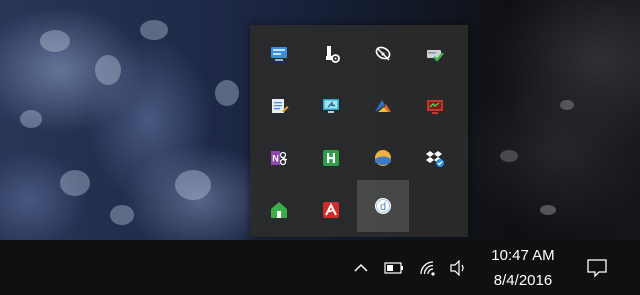 The height and width of the screenshot is (295, 640). I want to click on h-app-icon, so click(331, 158).